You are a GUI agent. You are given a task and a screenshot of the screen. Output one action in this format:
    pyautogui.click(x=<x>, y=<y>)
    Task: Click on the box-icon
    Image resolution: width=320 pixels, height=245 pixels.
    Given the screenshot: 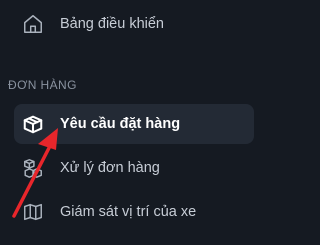 What is the action you would take?
    pyautogui.click(x=33, y=124)
    